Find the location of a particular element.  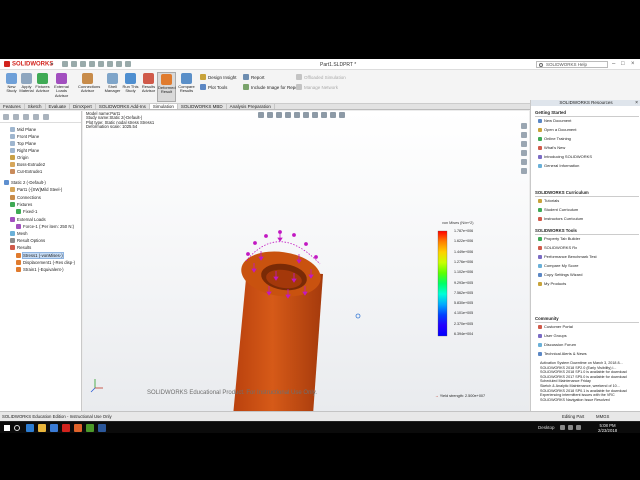

tree-item: Front Plane is located at coordinates (24, 136).